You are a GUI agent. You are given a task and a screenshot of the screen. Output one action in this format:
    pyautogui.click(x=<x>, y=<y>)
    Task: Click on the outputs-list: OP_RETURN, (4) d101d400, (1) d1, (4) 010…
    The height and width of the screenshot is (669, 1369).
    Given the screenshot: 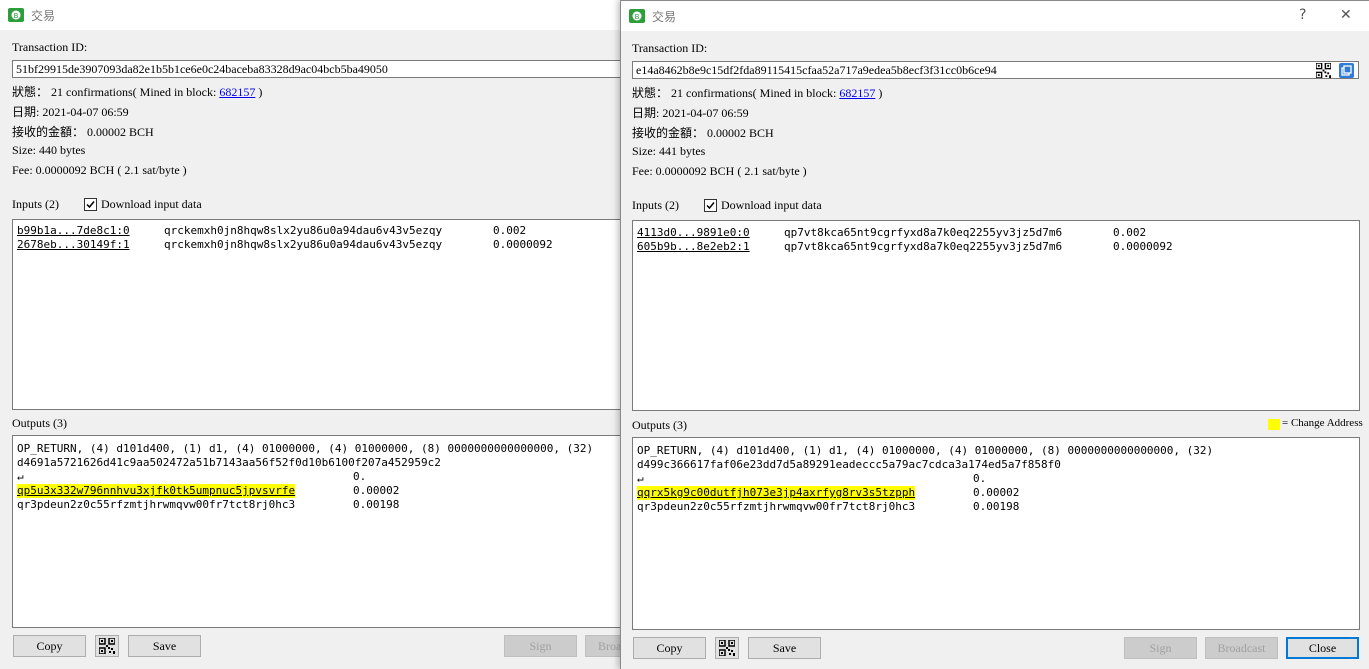 What is the action you would take?
    pyautogui.click(x=326, y=531)
    